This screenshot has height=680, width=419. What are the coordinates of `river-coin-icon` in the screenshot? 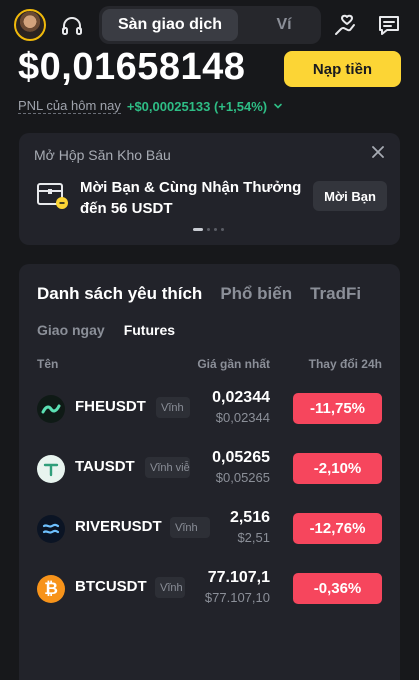 It's located at (51, 529).